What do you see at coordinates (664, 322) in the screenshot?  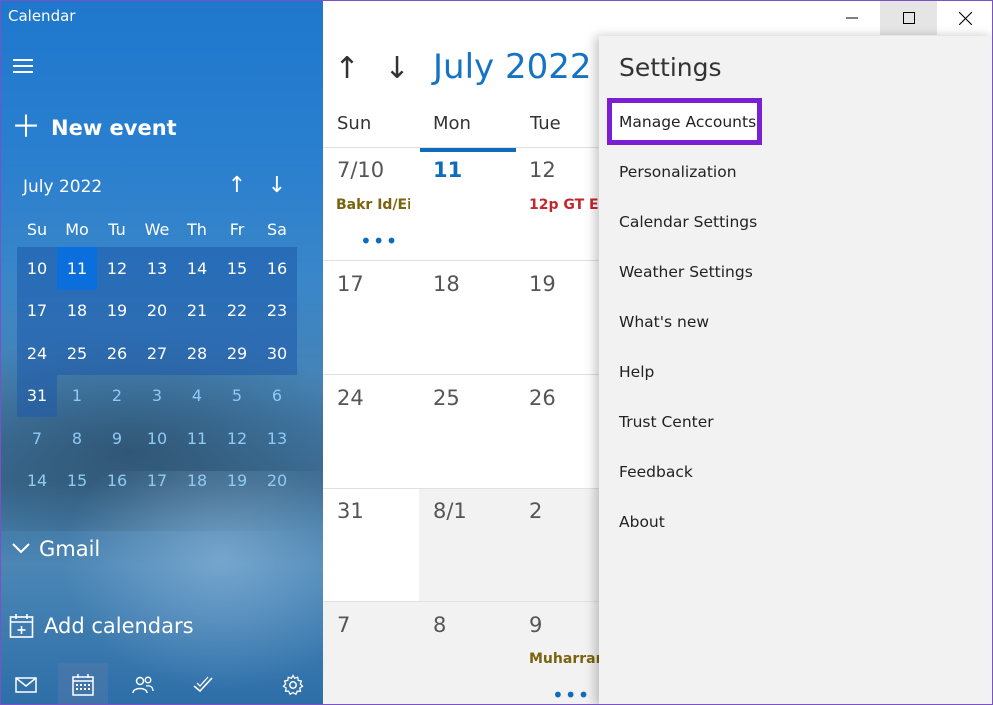 I see `settings-item-whats-new: What's new` at bounding box center [664, 322].